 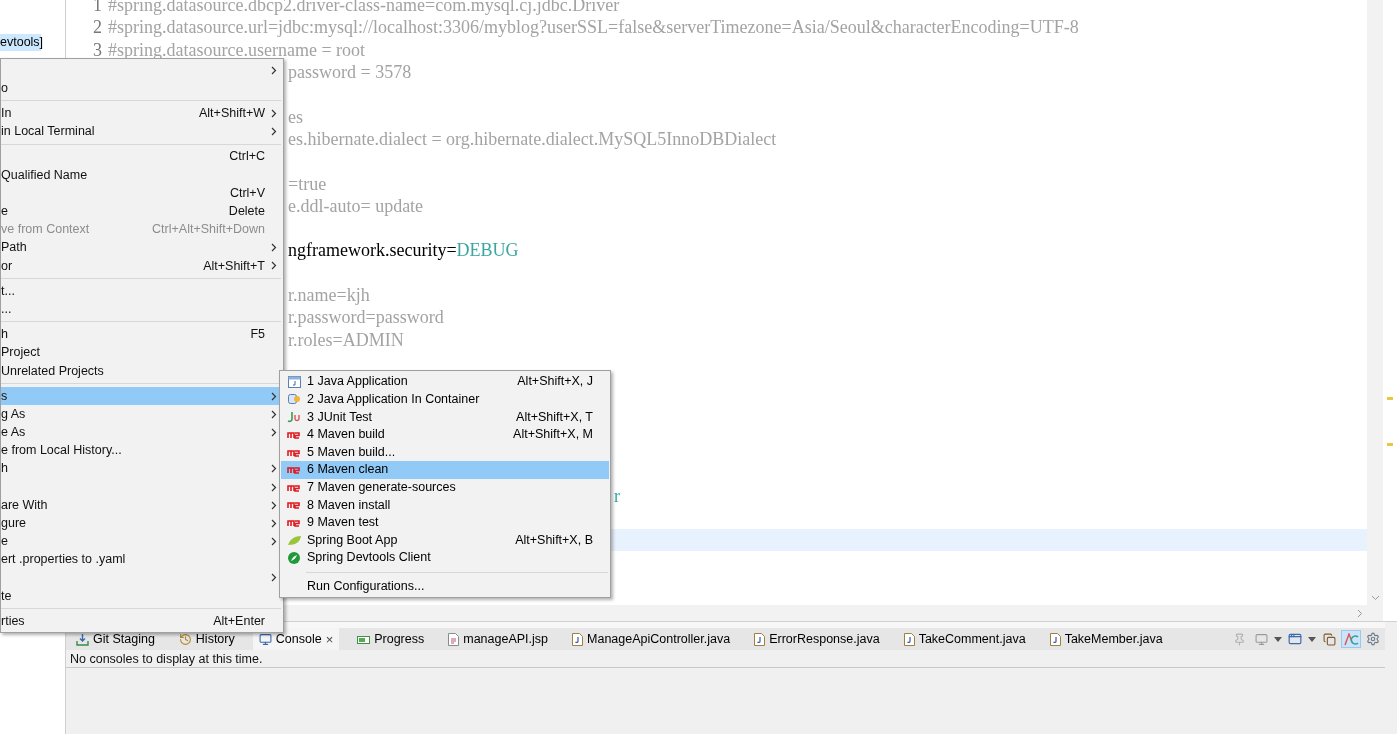 What do you see at coordinates (445, 505) in the screenshot?
I see `menu-item: 8 Maven install` at bounding box center [445, 505].